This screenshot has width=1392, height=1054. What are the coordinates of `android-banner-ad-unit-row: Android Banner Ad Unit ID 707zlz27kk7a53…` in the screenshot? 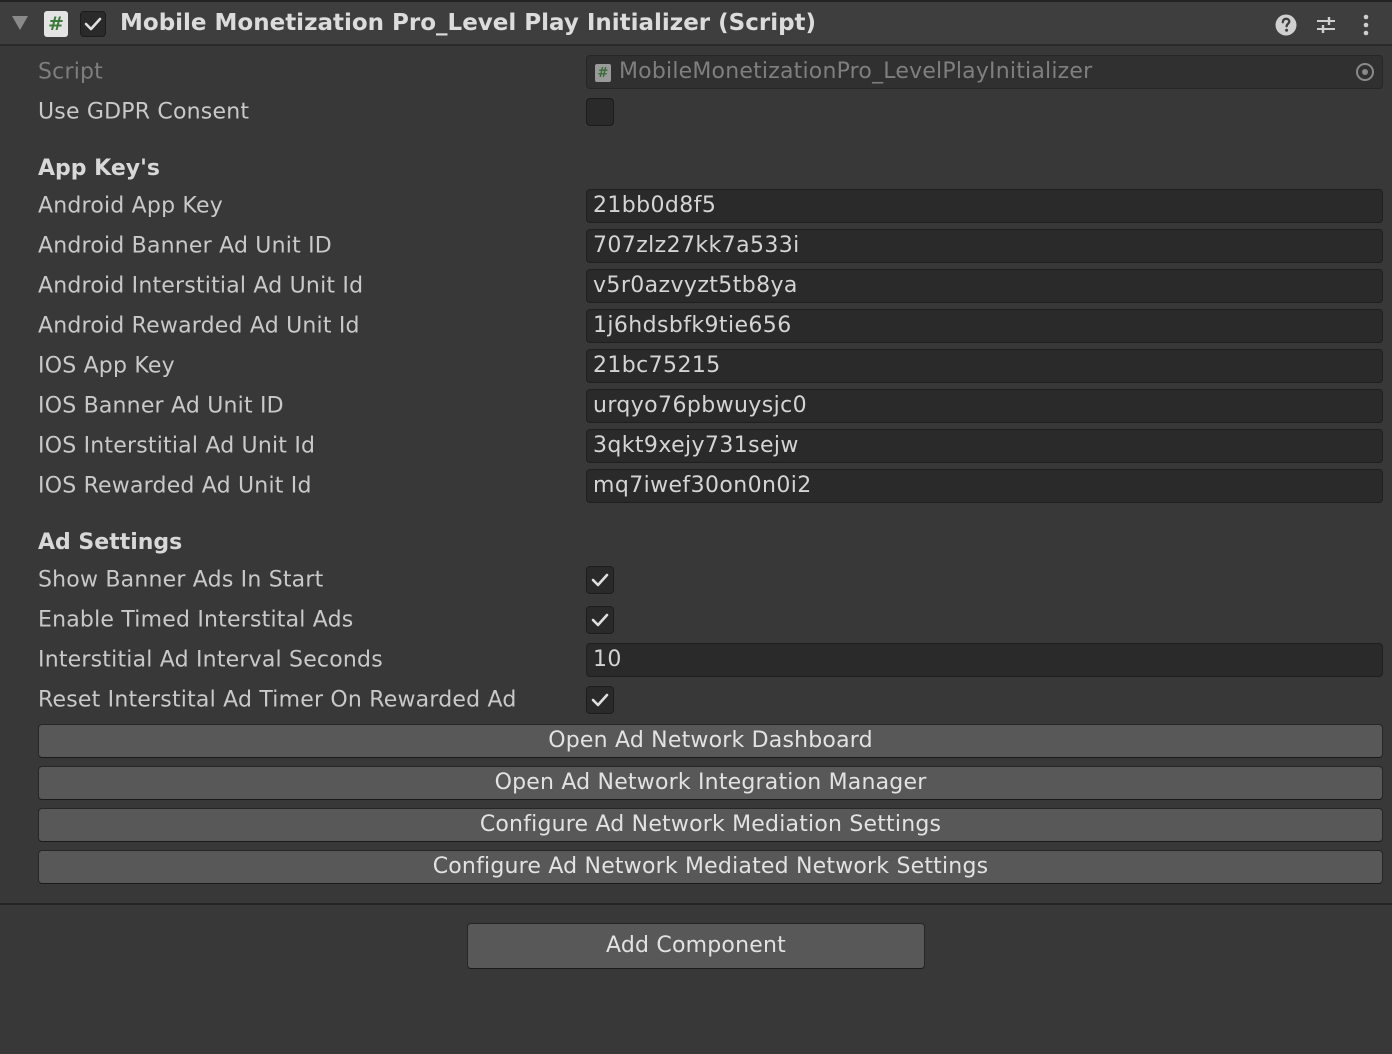 It's located at (696, 246).